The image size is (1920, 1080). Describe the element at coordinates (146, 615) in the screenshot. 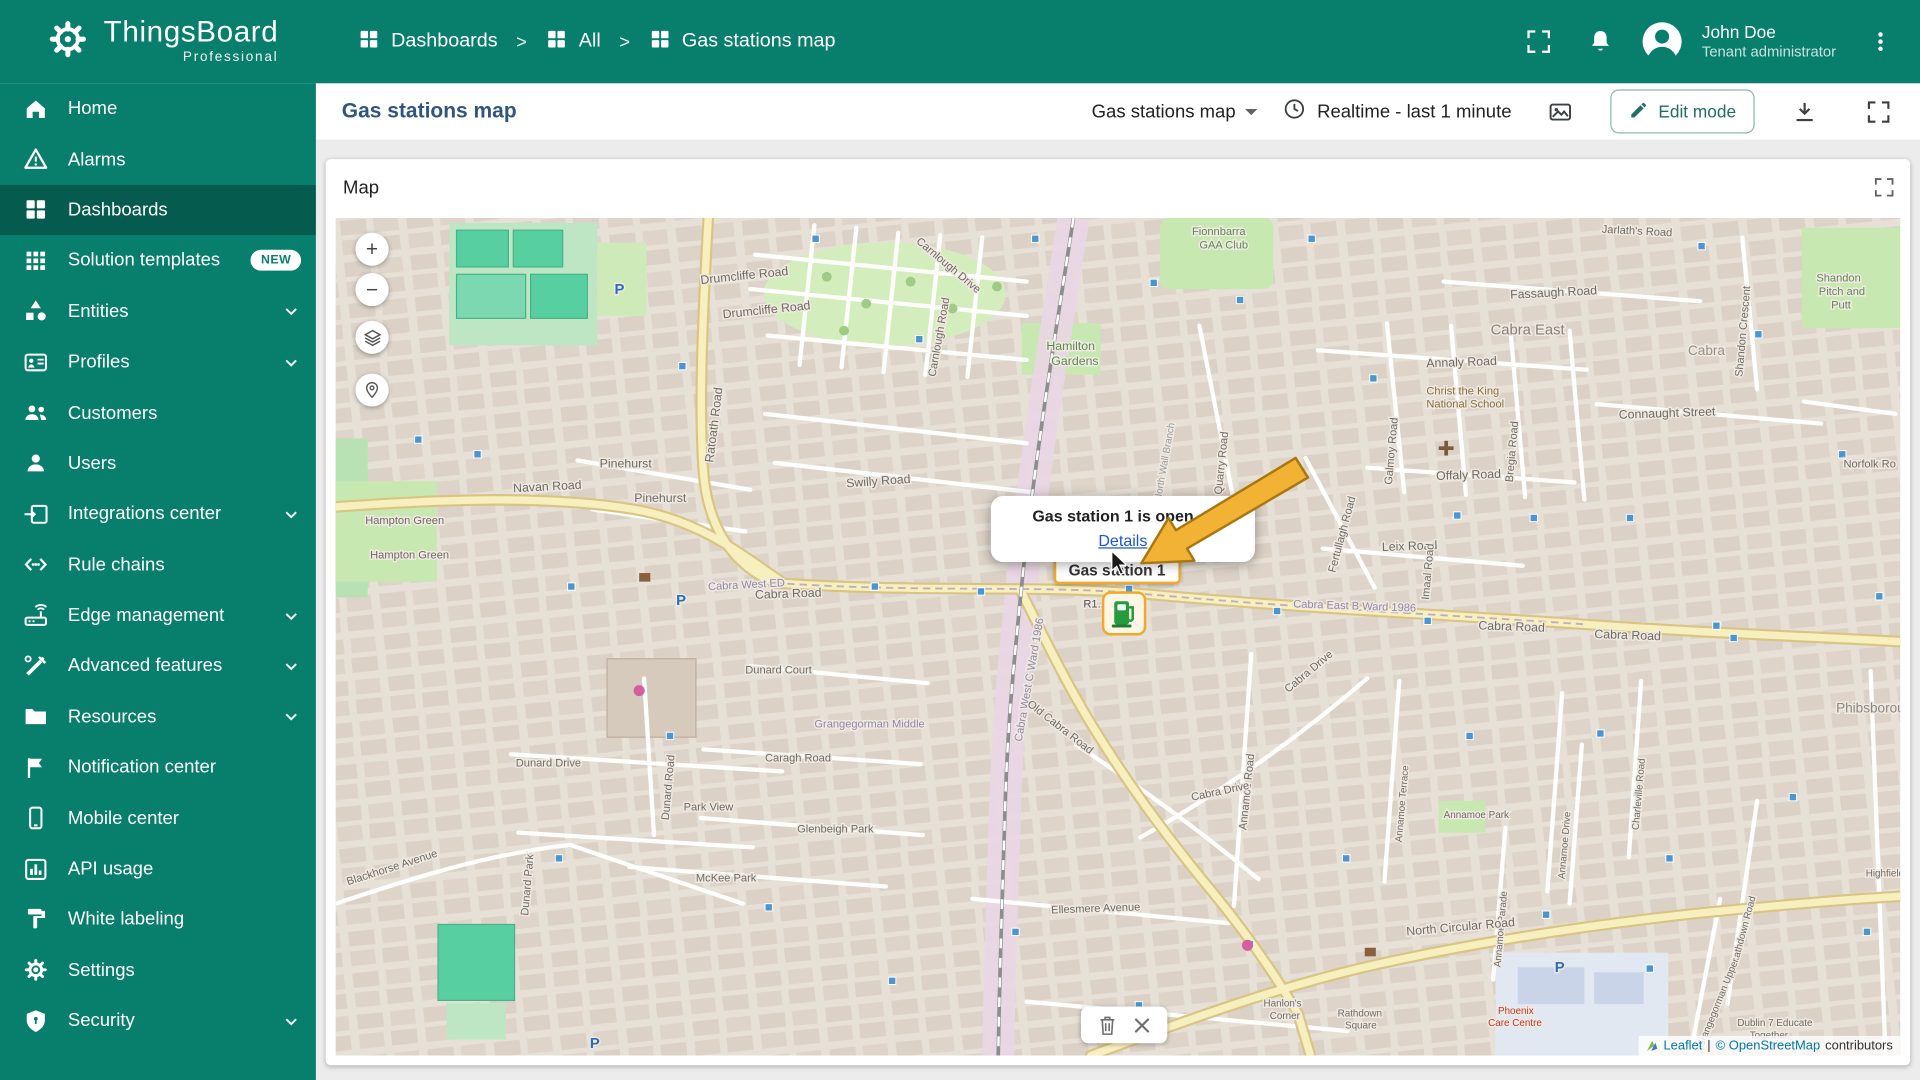

I see `sidebar-item-label: Edge management` at that location.